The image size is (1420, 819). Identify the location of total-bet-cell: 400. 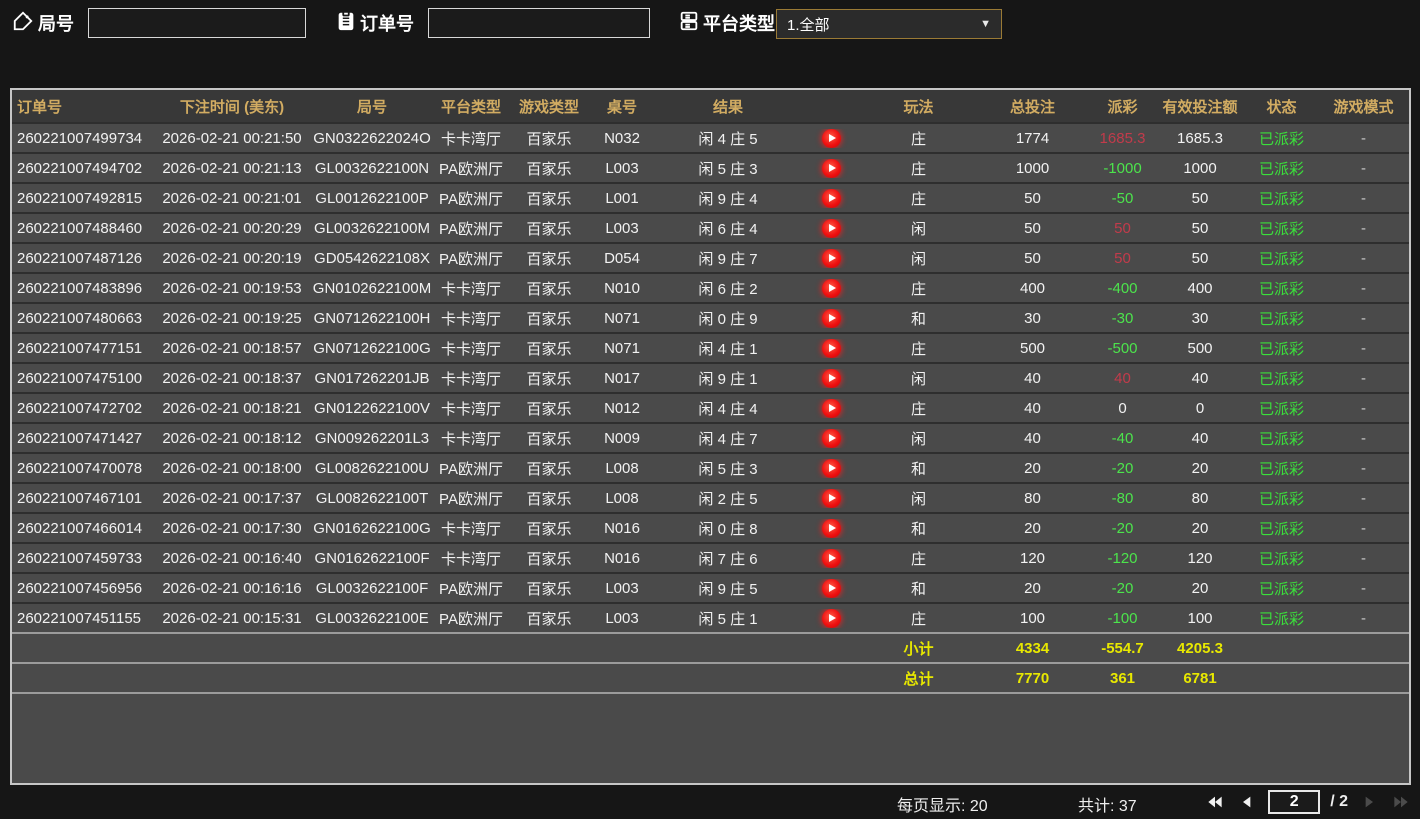
(1032, 288).